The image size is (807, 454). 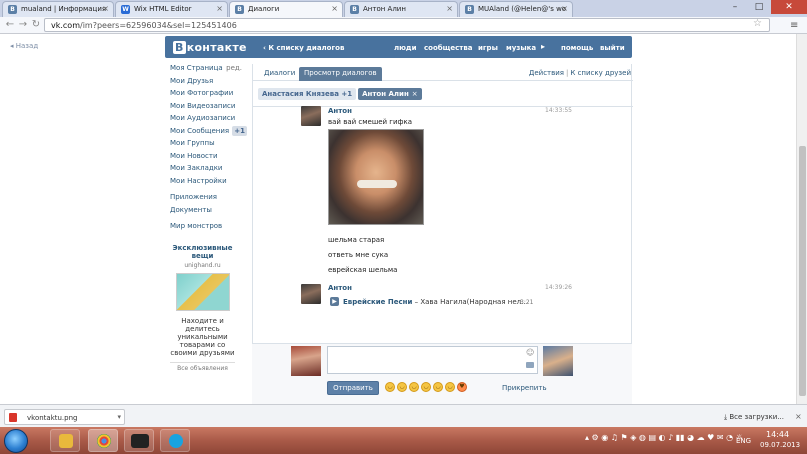 What do you see at coordinates (303, 48) in the screenshot?
I see `back-to-dialogs-link: ‹ К списку диалогов` at bounding box center [303, 48].